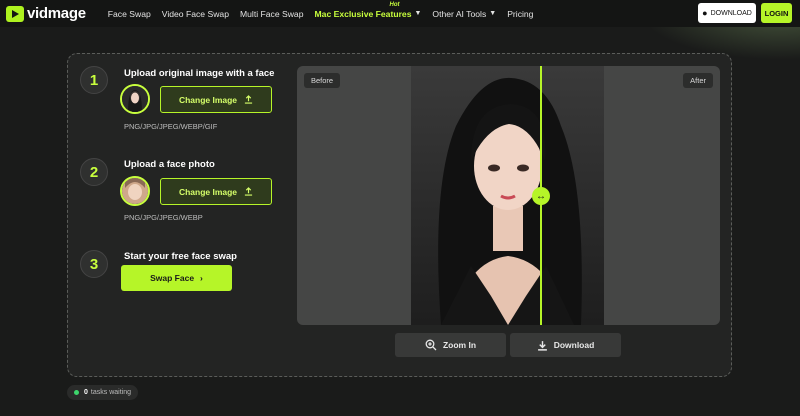 This screenshot has width=800, height=416. I want to click on login-button: LOGIN, so click(776, 13).